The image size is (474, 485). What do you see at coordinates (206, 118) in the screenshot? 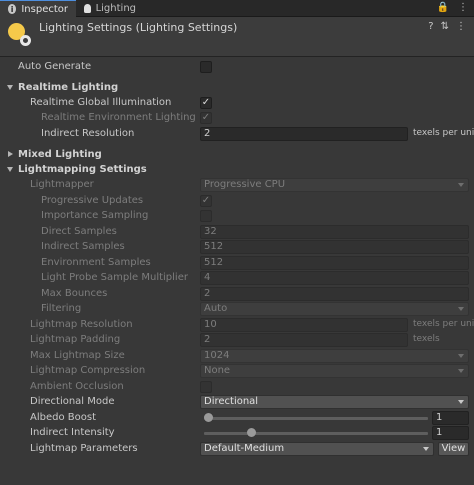
I see `realtime-env-checkbox: ✓` at bounding box center [206, 118].